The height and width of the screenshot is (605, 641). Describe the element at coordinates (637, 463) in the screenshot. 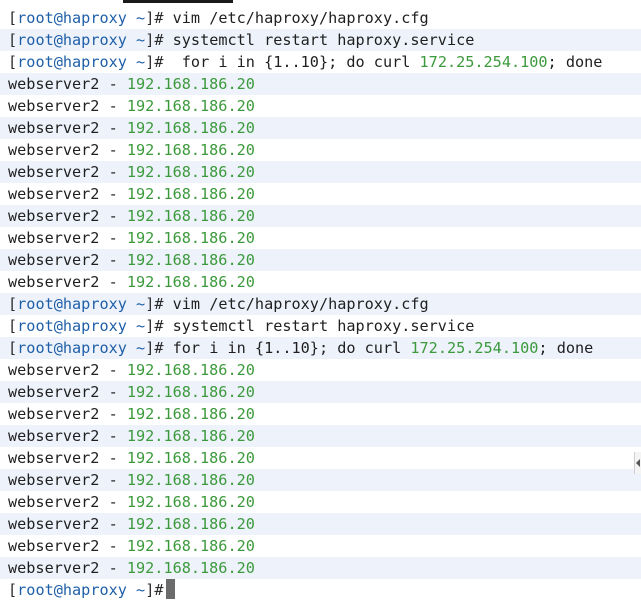

I see `panel-collapse-handle` at that location.